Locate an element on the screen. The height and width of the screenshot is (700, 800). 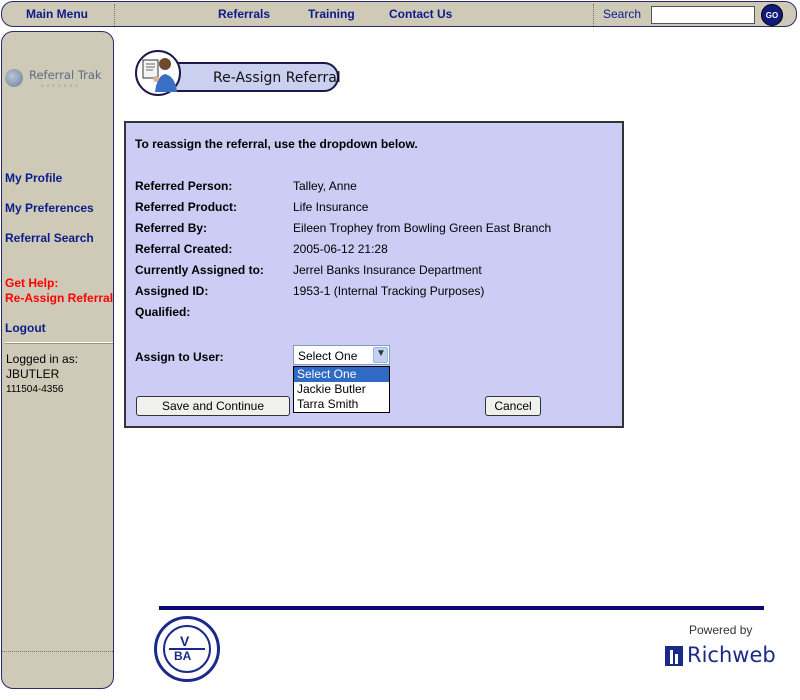
referral-trak-logo: Referral Trak EXPRESS is located at coordinates (59, 77).